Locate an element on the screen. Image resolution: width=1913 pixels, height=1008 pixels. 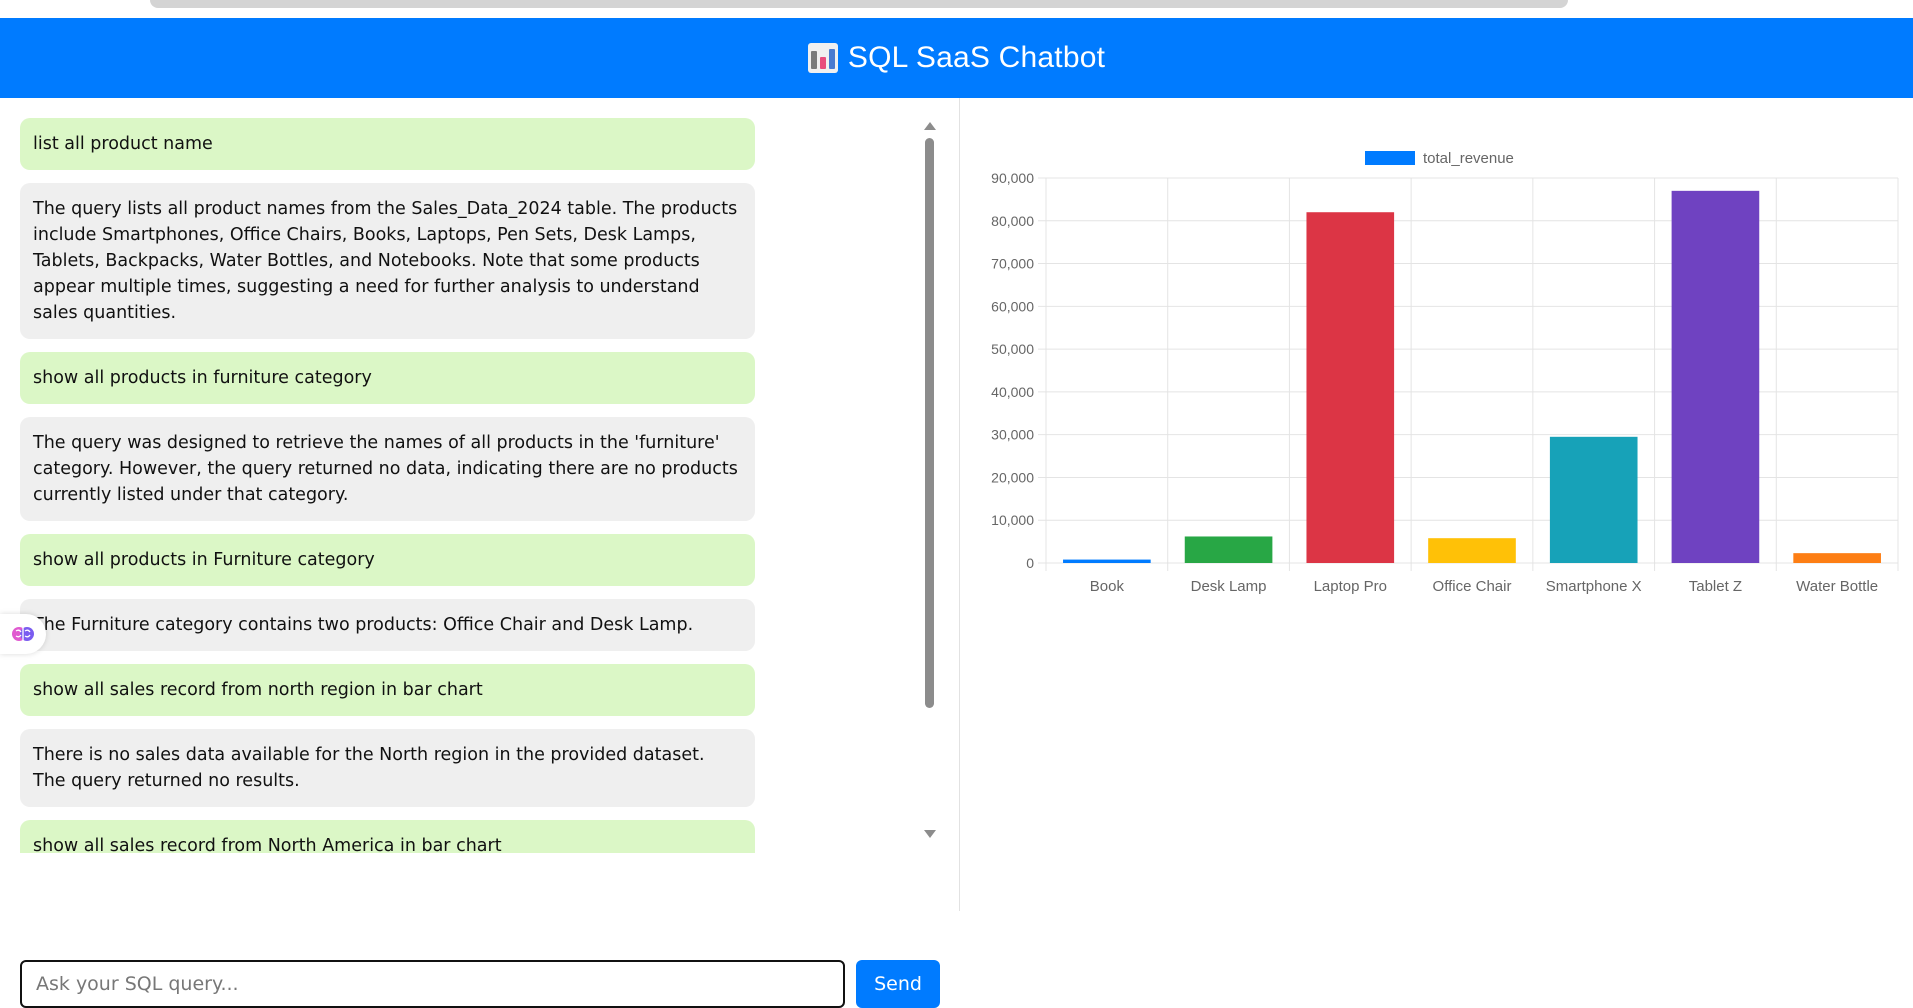
scroll-up-arrow-icon is located at coordinates (930, 126).